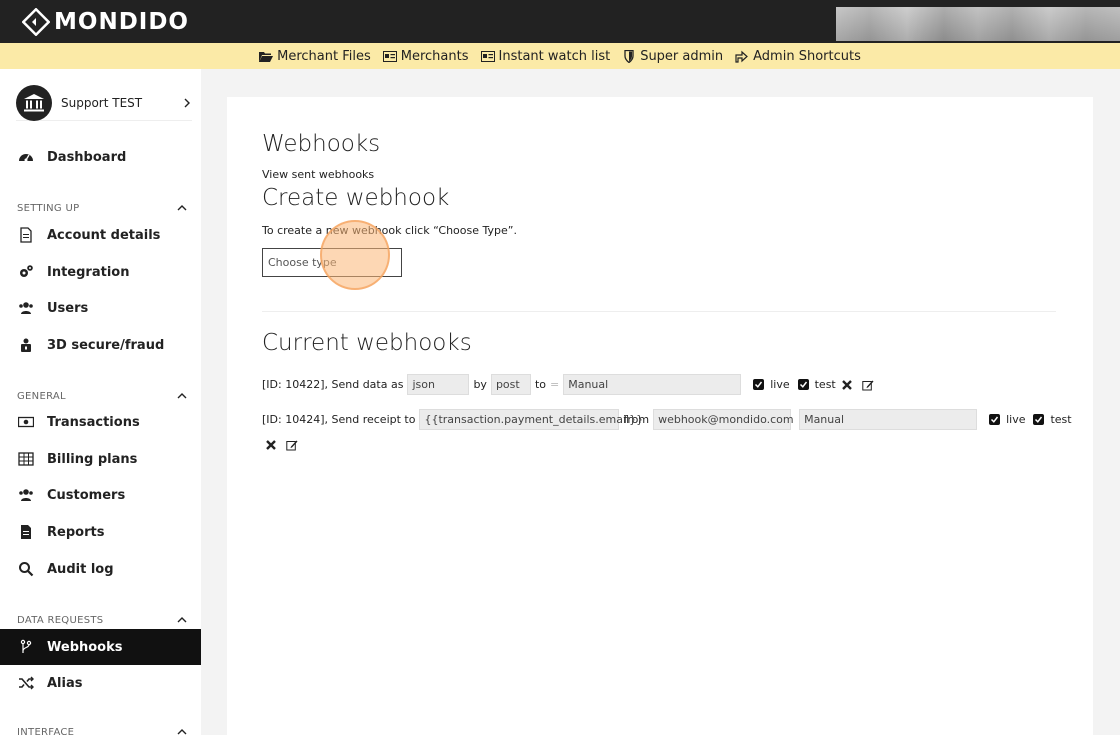 Image resolution: width=1120 pixels, height=735 pixels. What do you see at coordinates (26, 646) in the screenshot?
I see `code-branch-icon` at bounding box center [26, 646].